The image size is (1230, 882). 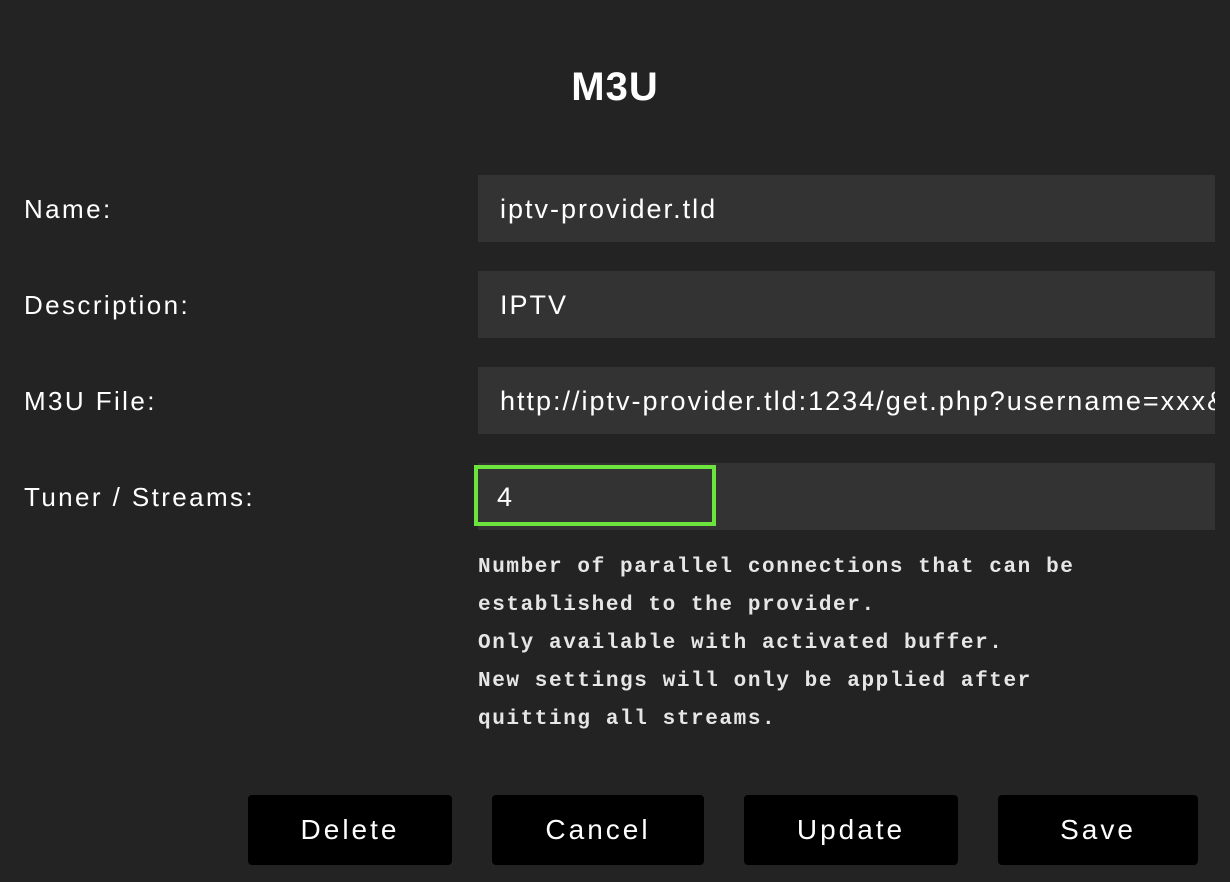 I want to click on description-field: IPTV, so click(x=846, y=304).